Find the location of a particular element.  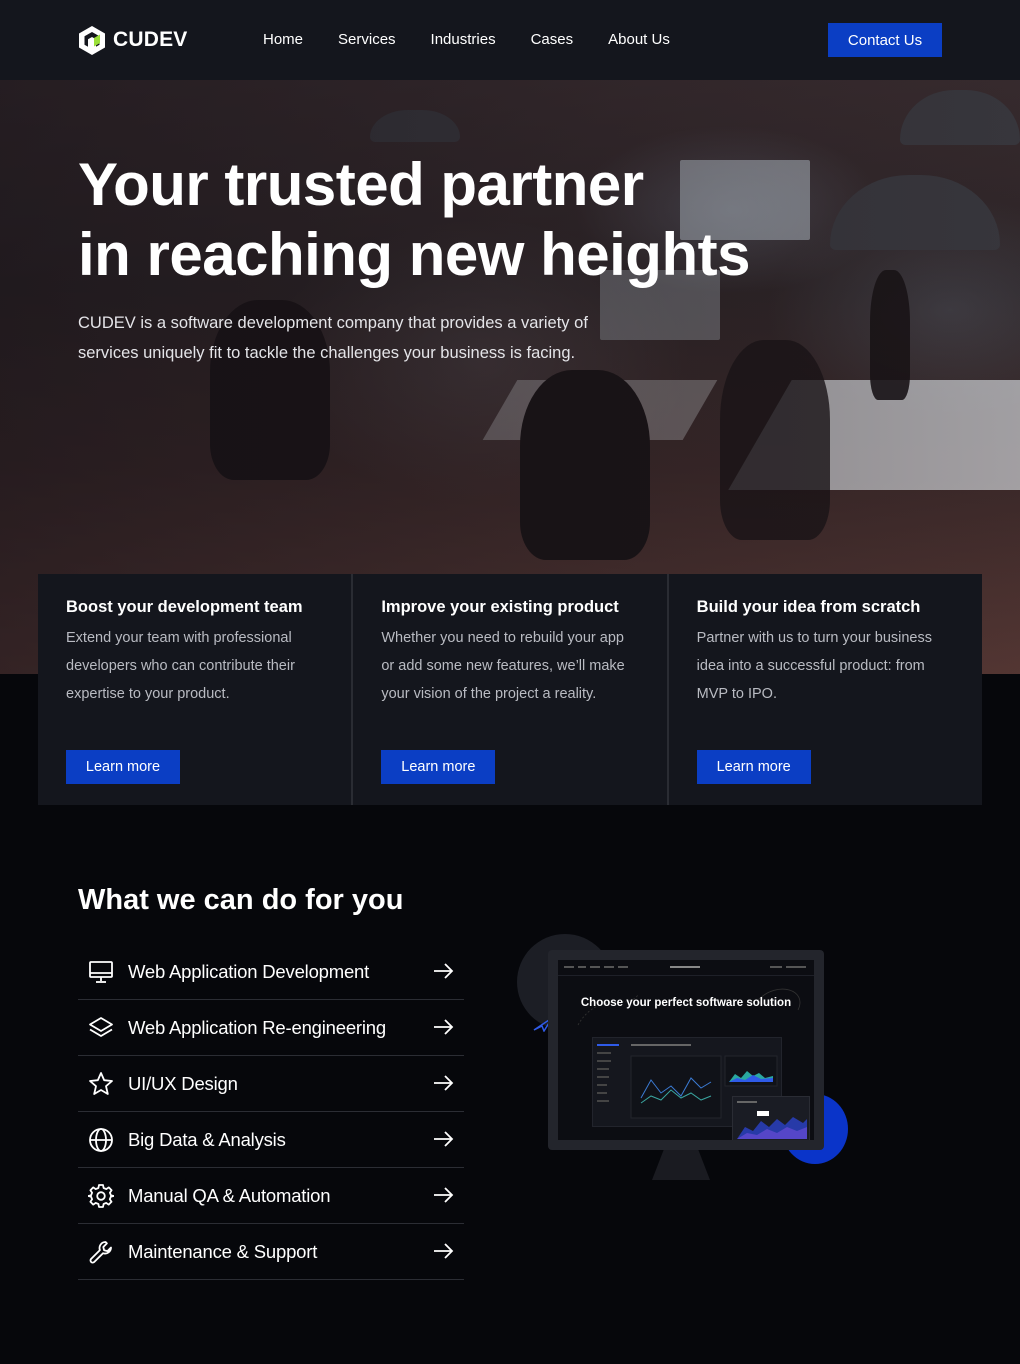

nav-services: Services is located at coordinates (367, 40).